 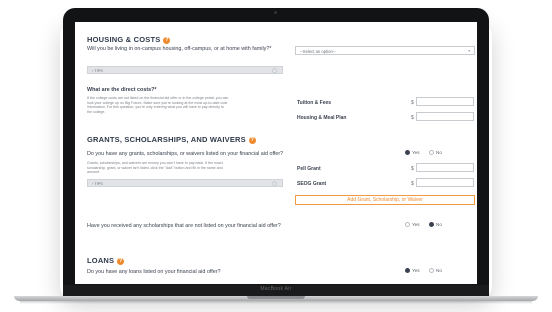 What do you see at coordinates (318, 51) in the screenshot?
I see `housing-select-placeholder: --Select an option--` at bounding box center [318, 51].